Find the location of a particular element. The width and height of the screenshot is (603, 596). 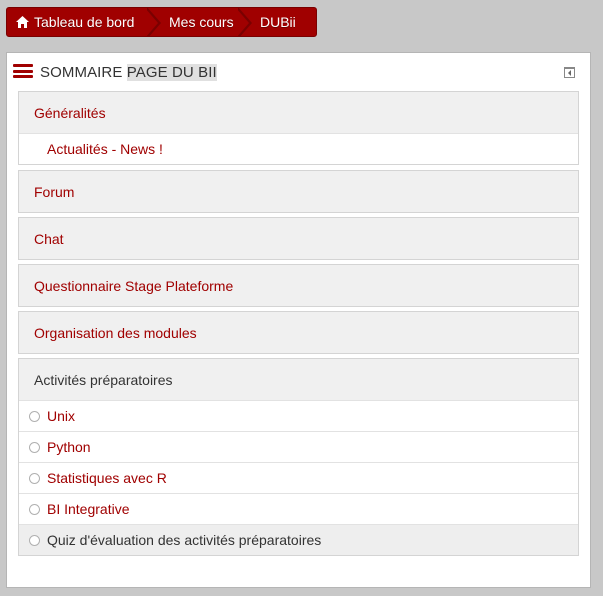

home-icon is located at coordinates (22, 22).